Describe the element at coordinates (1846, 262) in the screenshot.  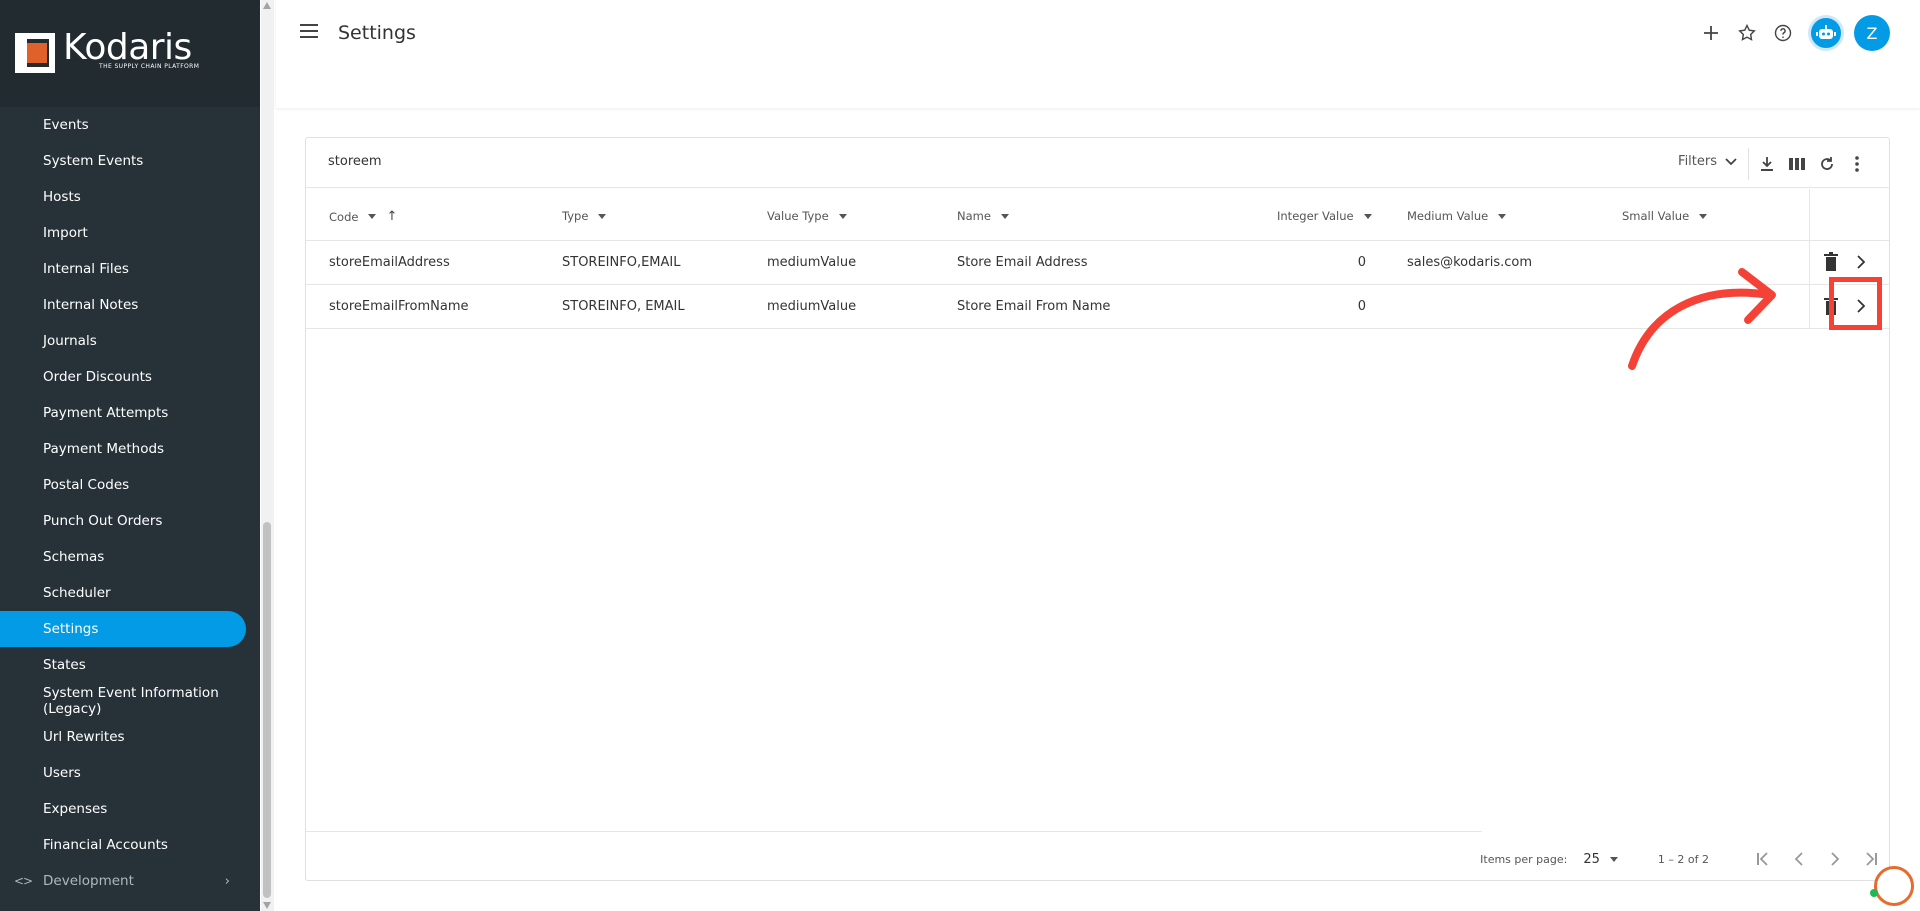
I see `row-actions` at that location.